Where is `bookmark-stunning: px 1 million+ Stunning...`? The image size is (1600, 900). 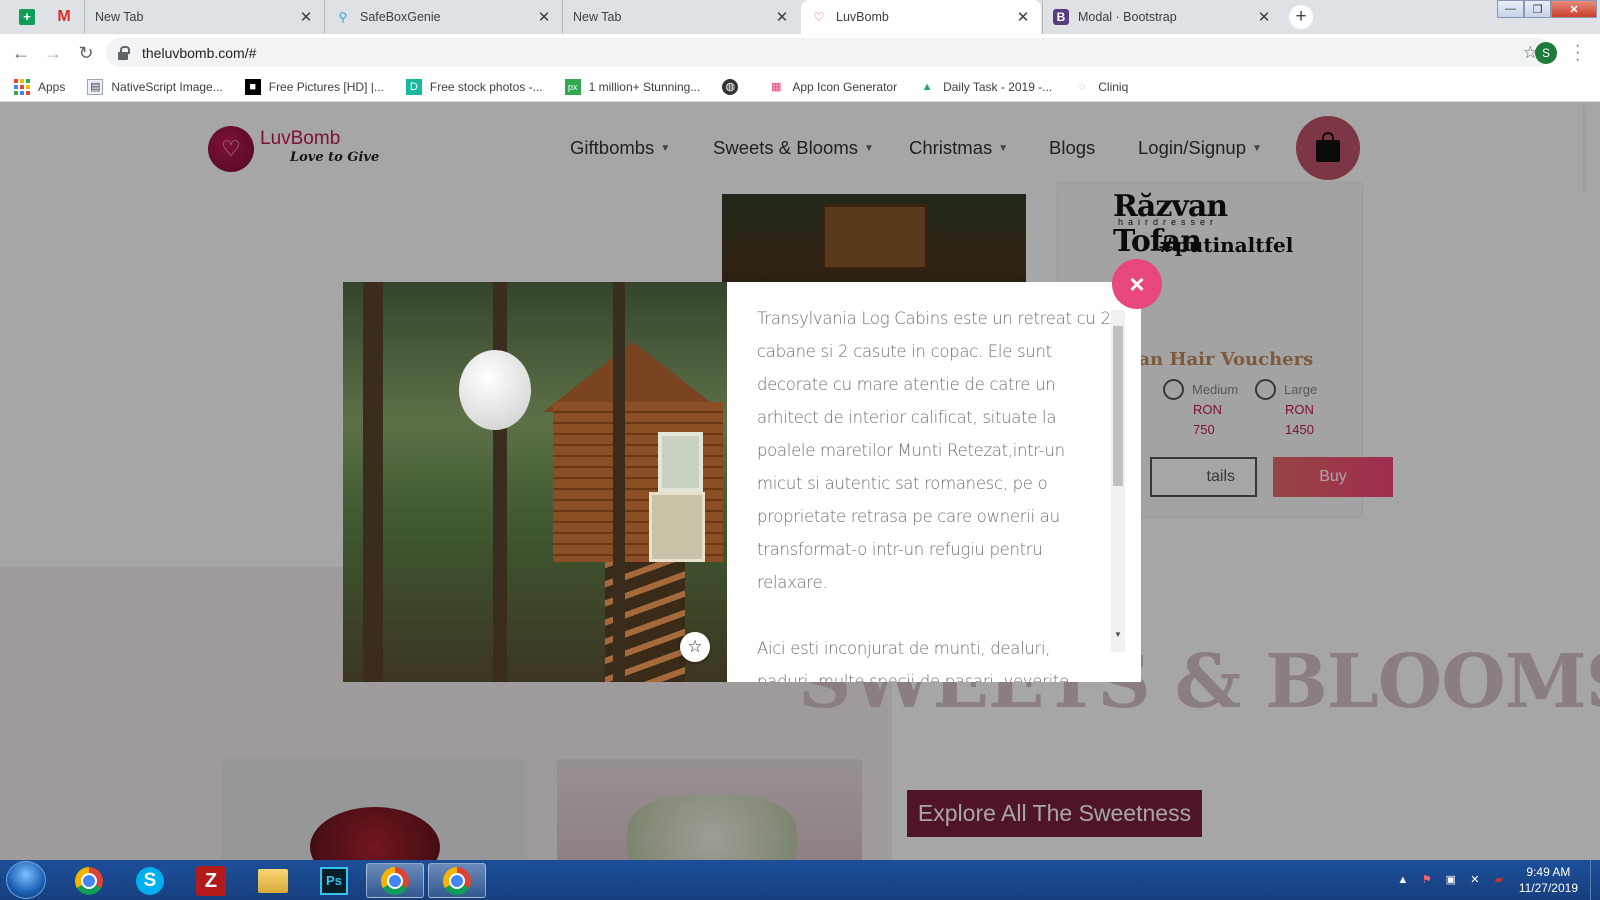
bookmark-stunning: px 1 million+ Stunning... is located at coordinates (632, 86).